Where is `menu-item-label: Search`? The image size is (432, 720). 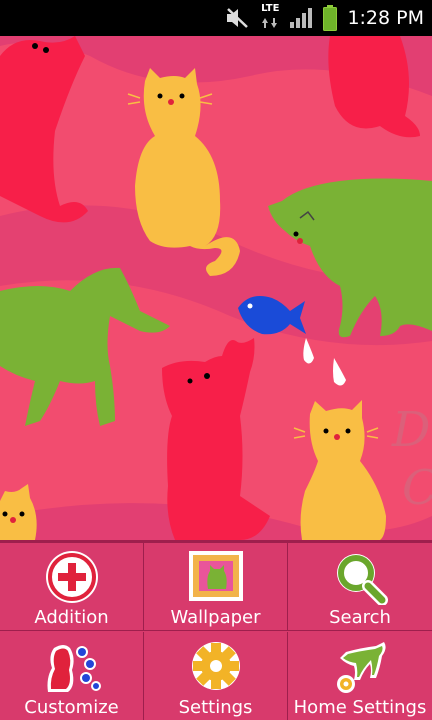 menu-item-label: Search is located at coordinates (360, 617).